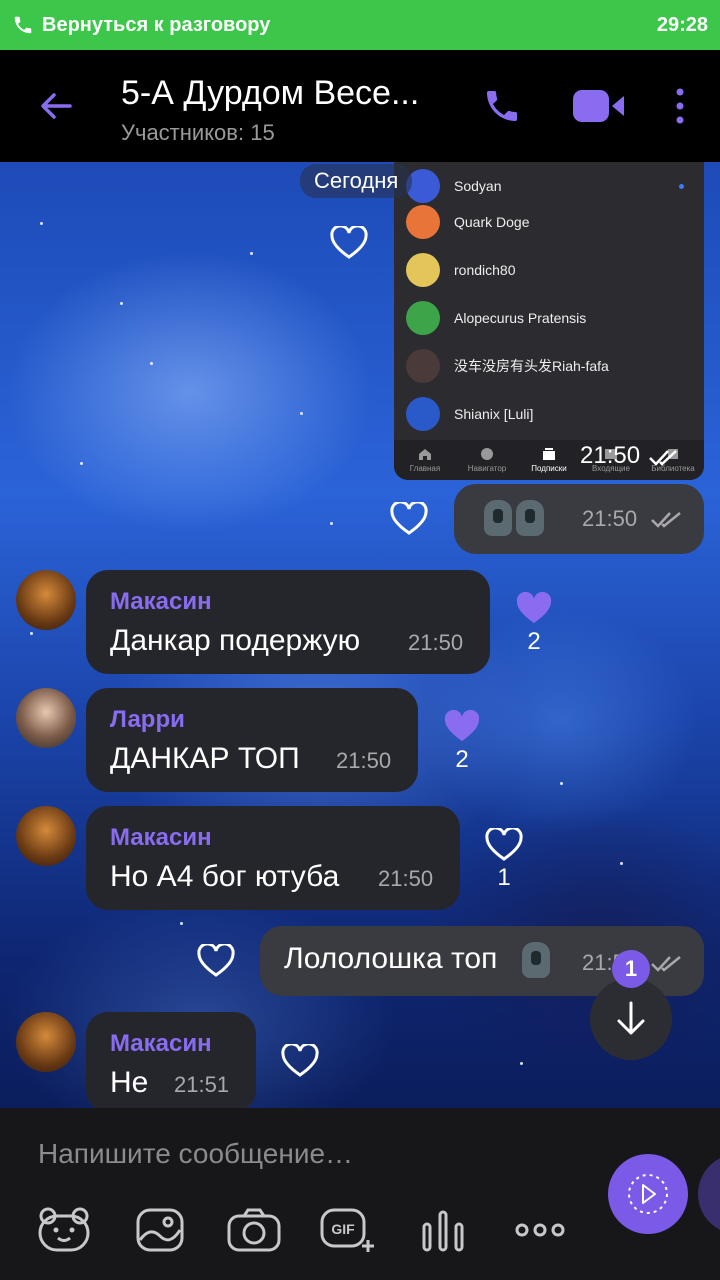  I want to click on message-text: Лололошка топ, so click(391, 958).